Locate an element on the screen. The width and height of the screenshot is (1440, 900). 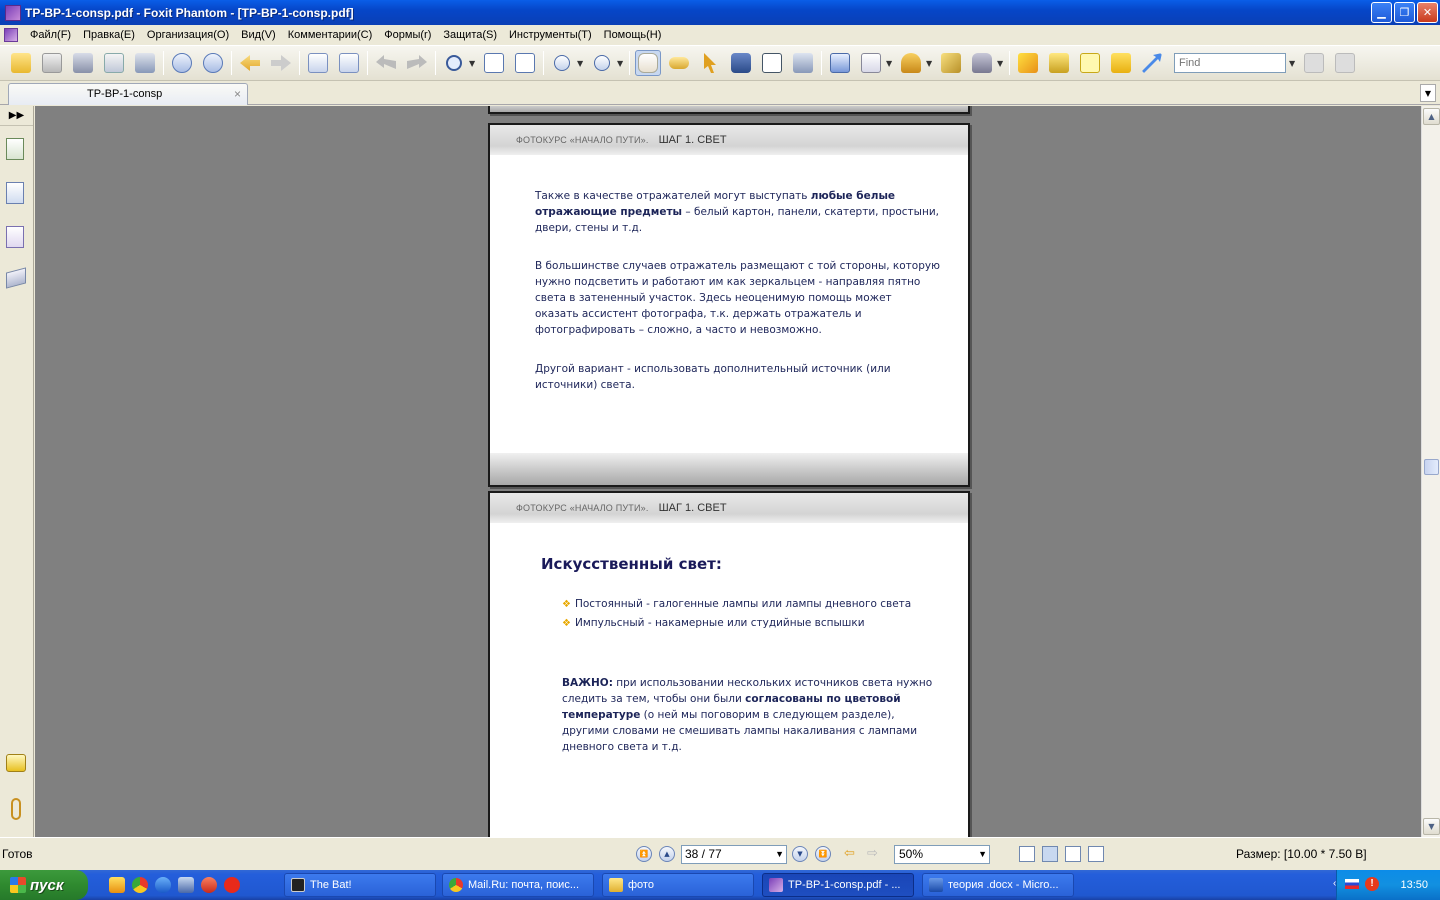
edit-button is located at coordinates (871, 63).